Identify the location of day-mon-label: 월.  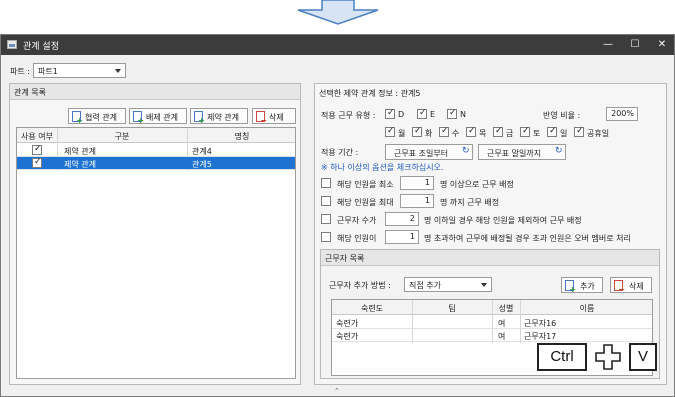
(402, 133).